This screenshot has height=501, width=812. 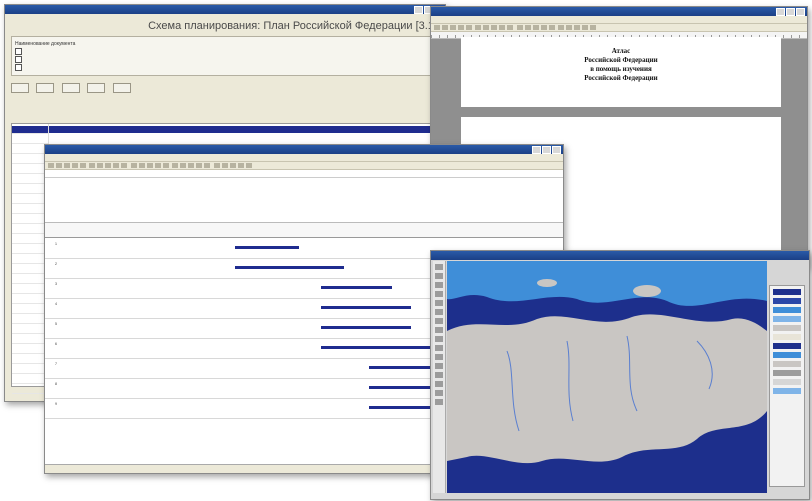 I want to click on map-tool-palette, so click(x=439, y=377).